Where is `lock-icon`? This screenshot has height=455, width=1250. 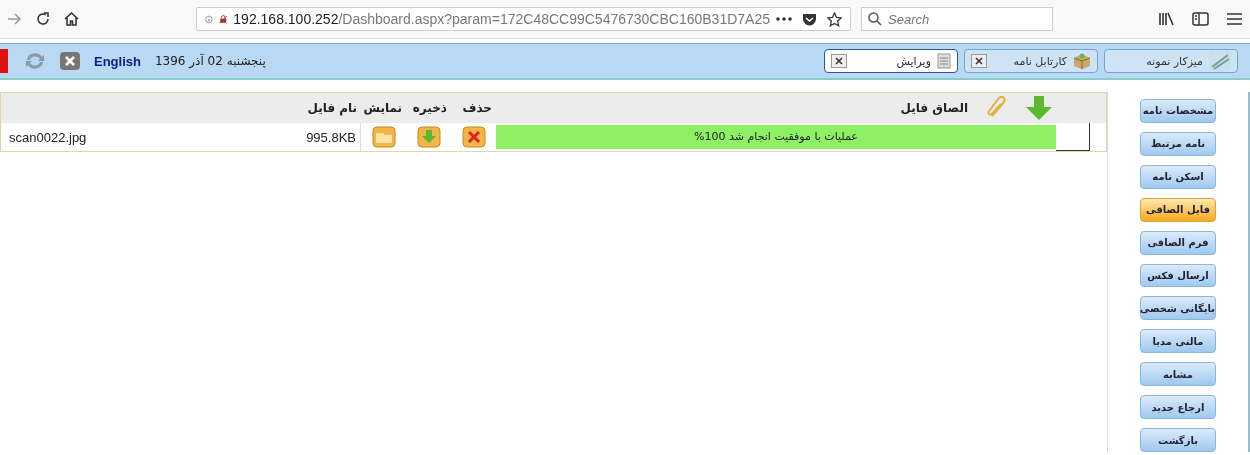 lock-icon is located at coordinates (223, 19).